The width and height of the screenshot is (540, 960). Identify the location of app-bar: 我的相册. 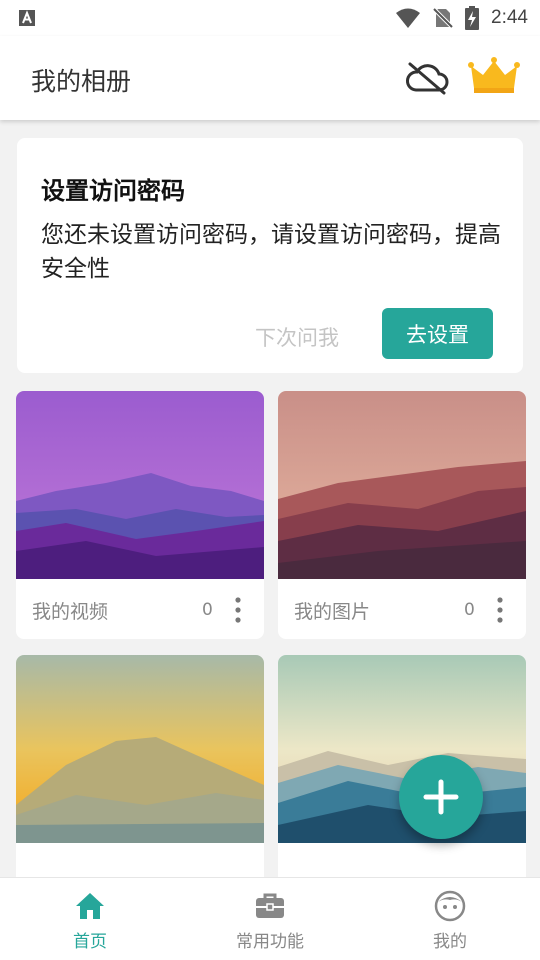
(270, 78).